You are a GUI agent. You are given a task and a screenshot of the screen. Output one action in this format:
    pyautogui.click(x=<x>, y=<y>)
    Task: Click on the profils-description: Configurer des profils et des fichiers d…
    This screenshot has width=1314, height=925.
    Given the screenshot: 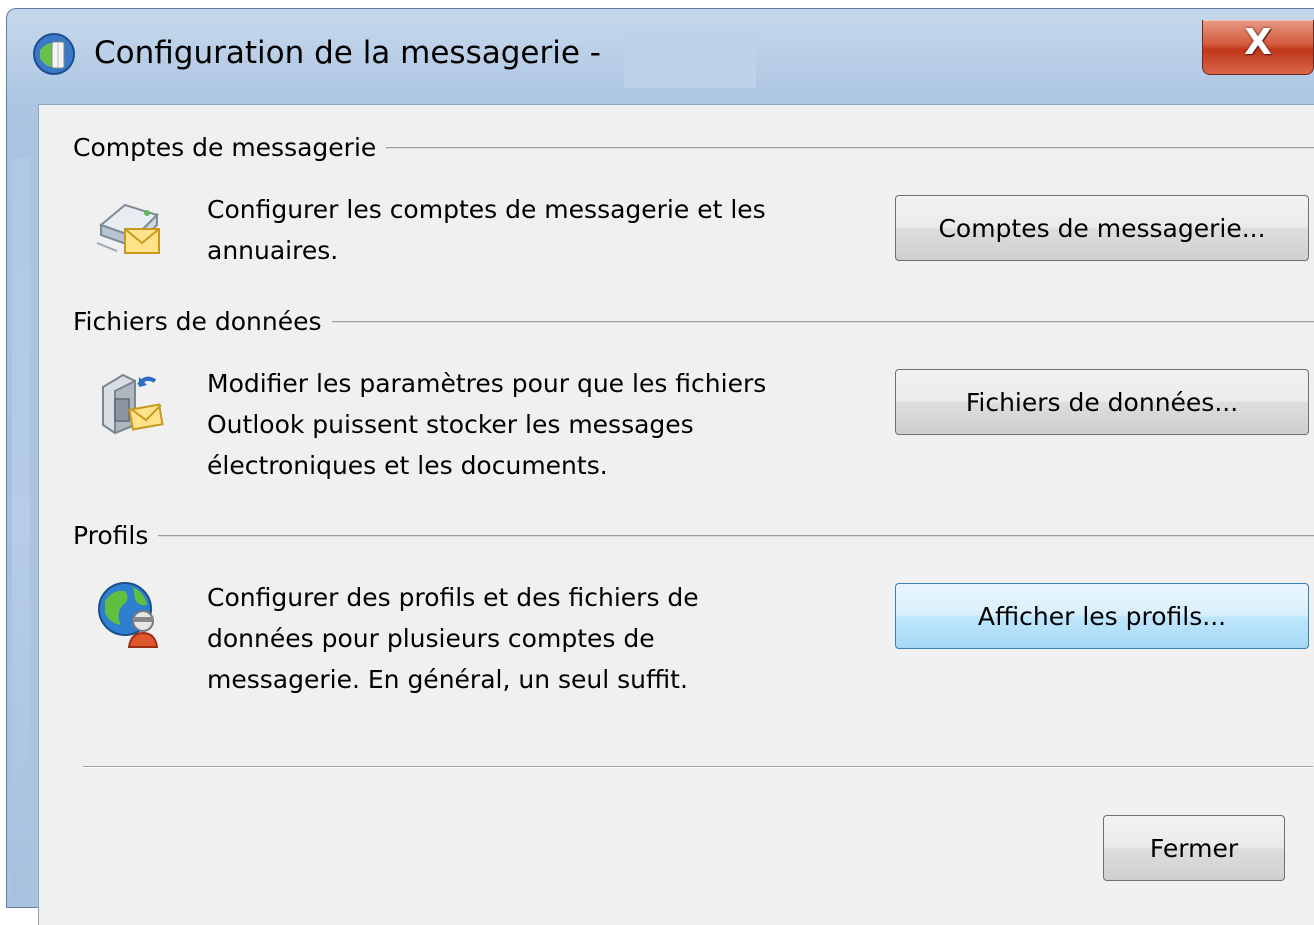 What is the action you would take?
    pyautogui.click(x=453, y=638)
    